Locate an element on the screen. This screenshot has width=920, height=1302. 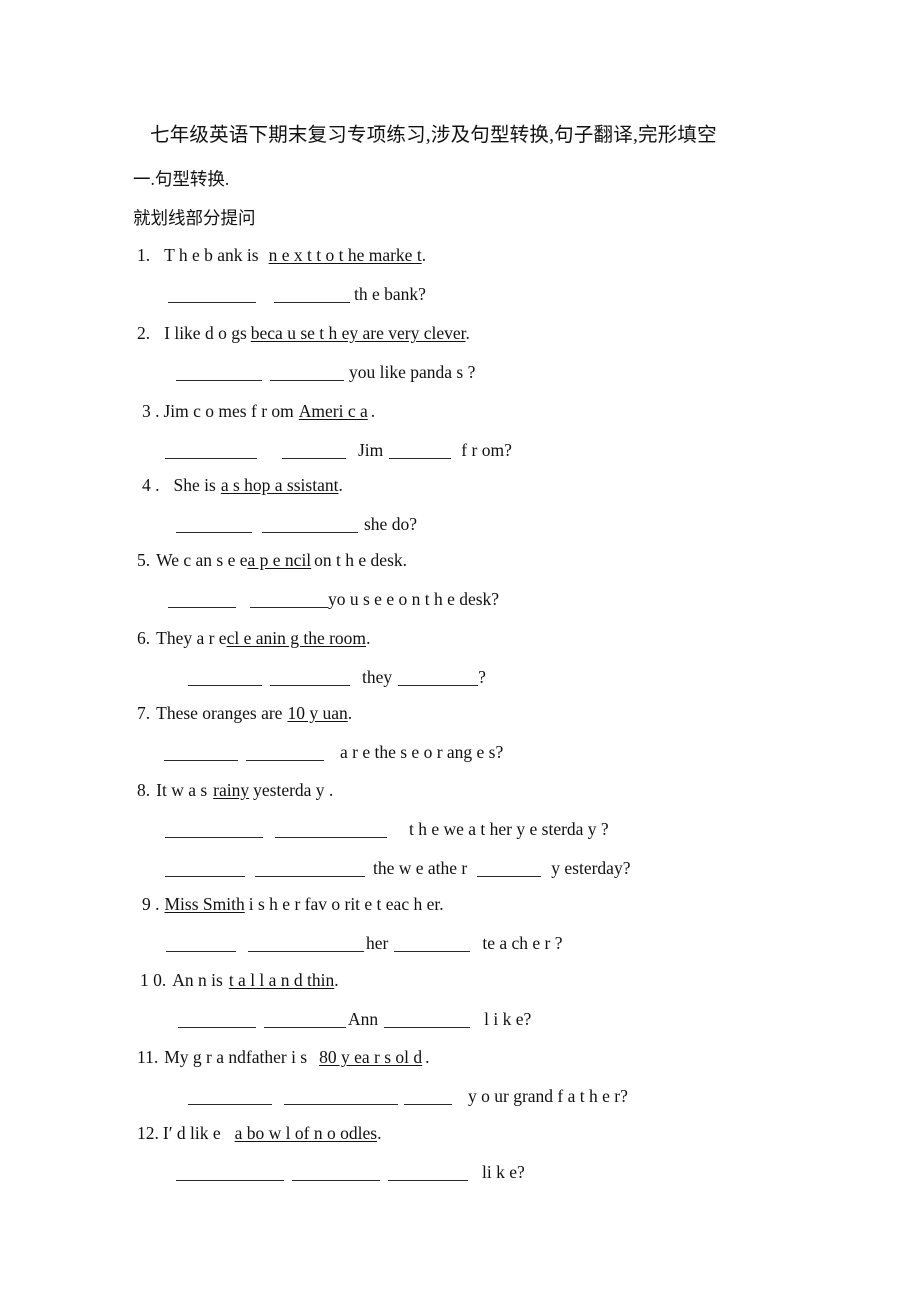
question-underlined-part: a bo w l of n o odles is located at coordinates (306, 1133).